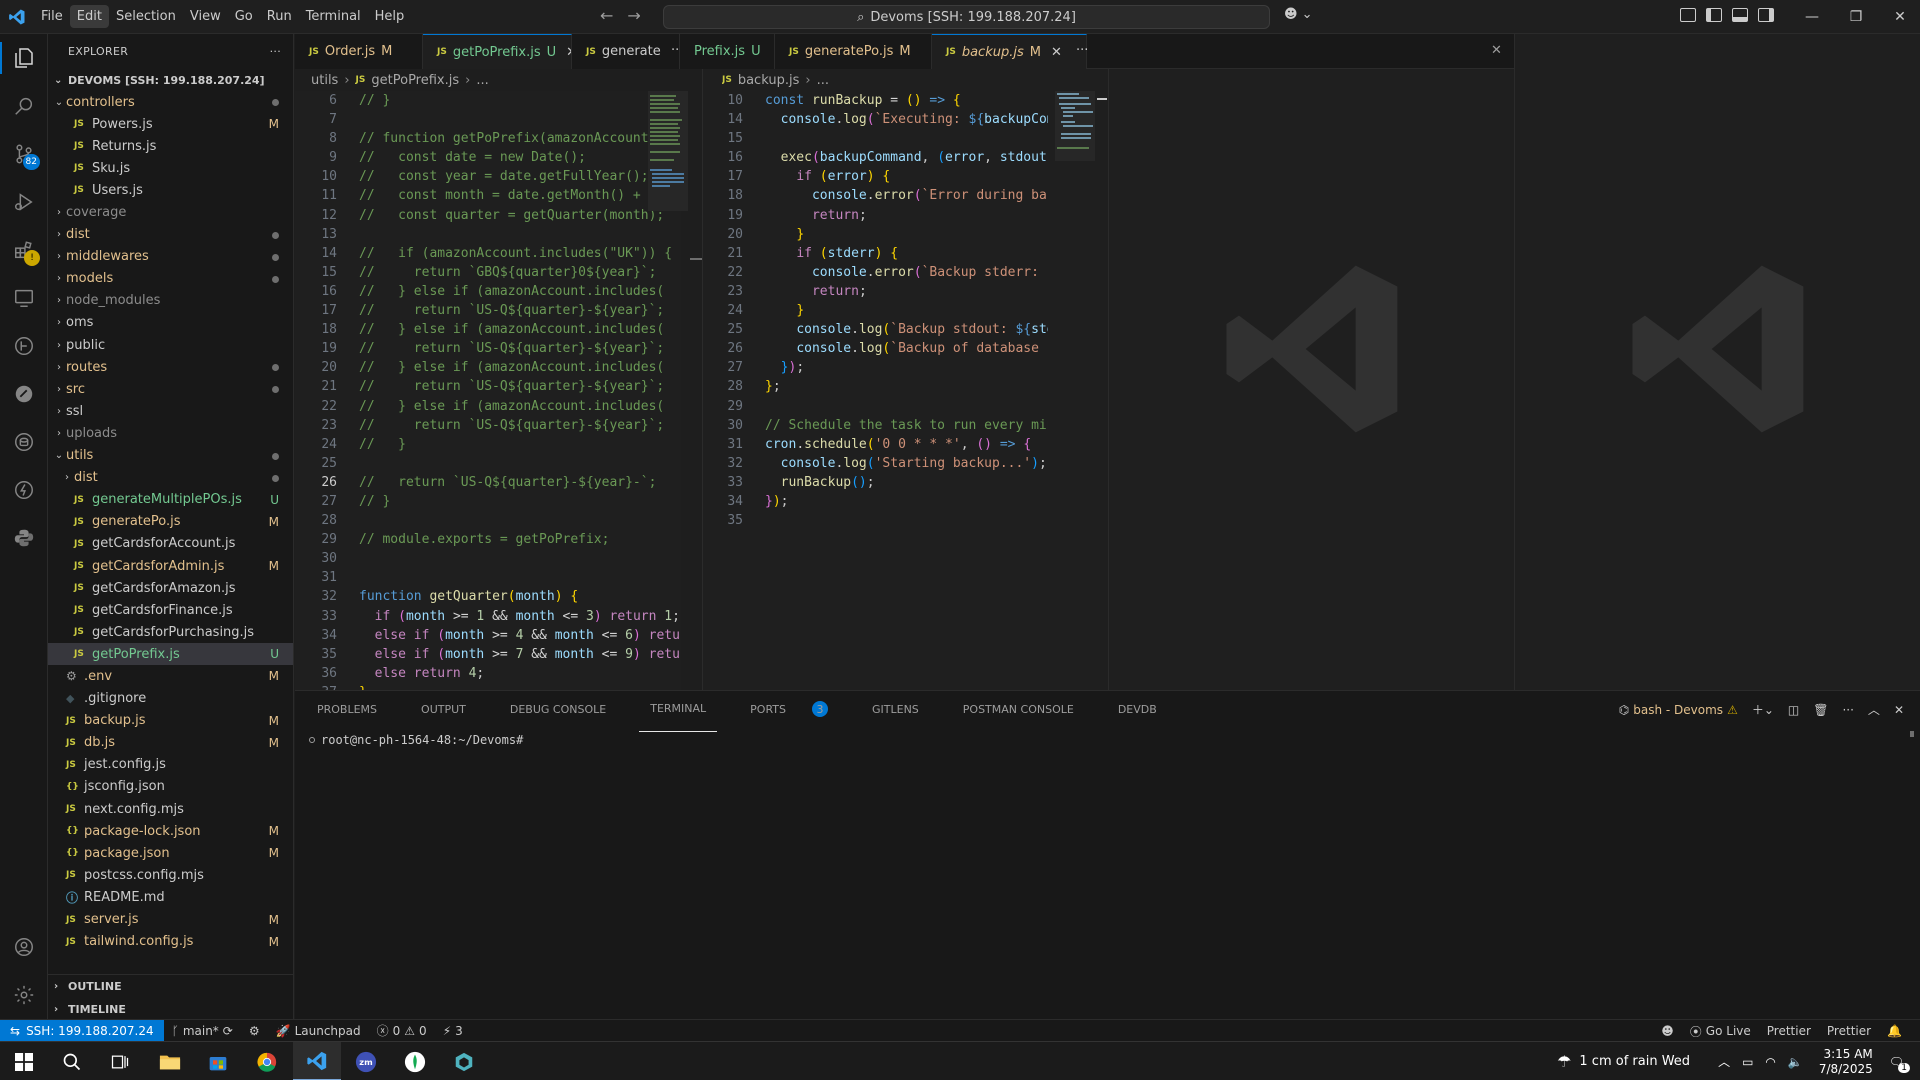  Describe the element at coordinates (24, 995) in the screenshot. I see `manage-gear-icon` at that location.